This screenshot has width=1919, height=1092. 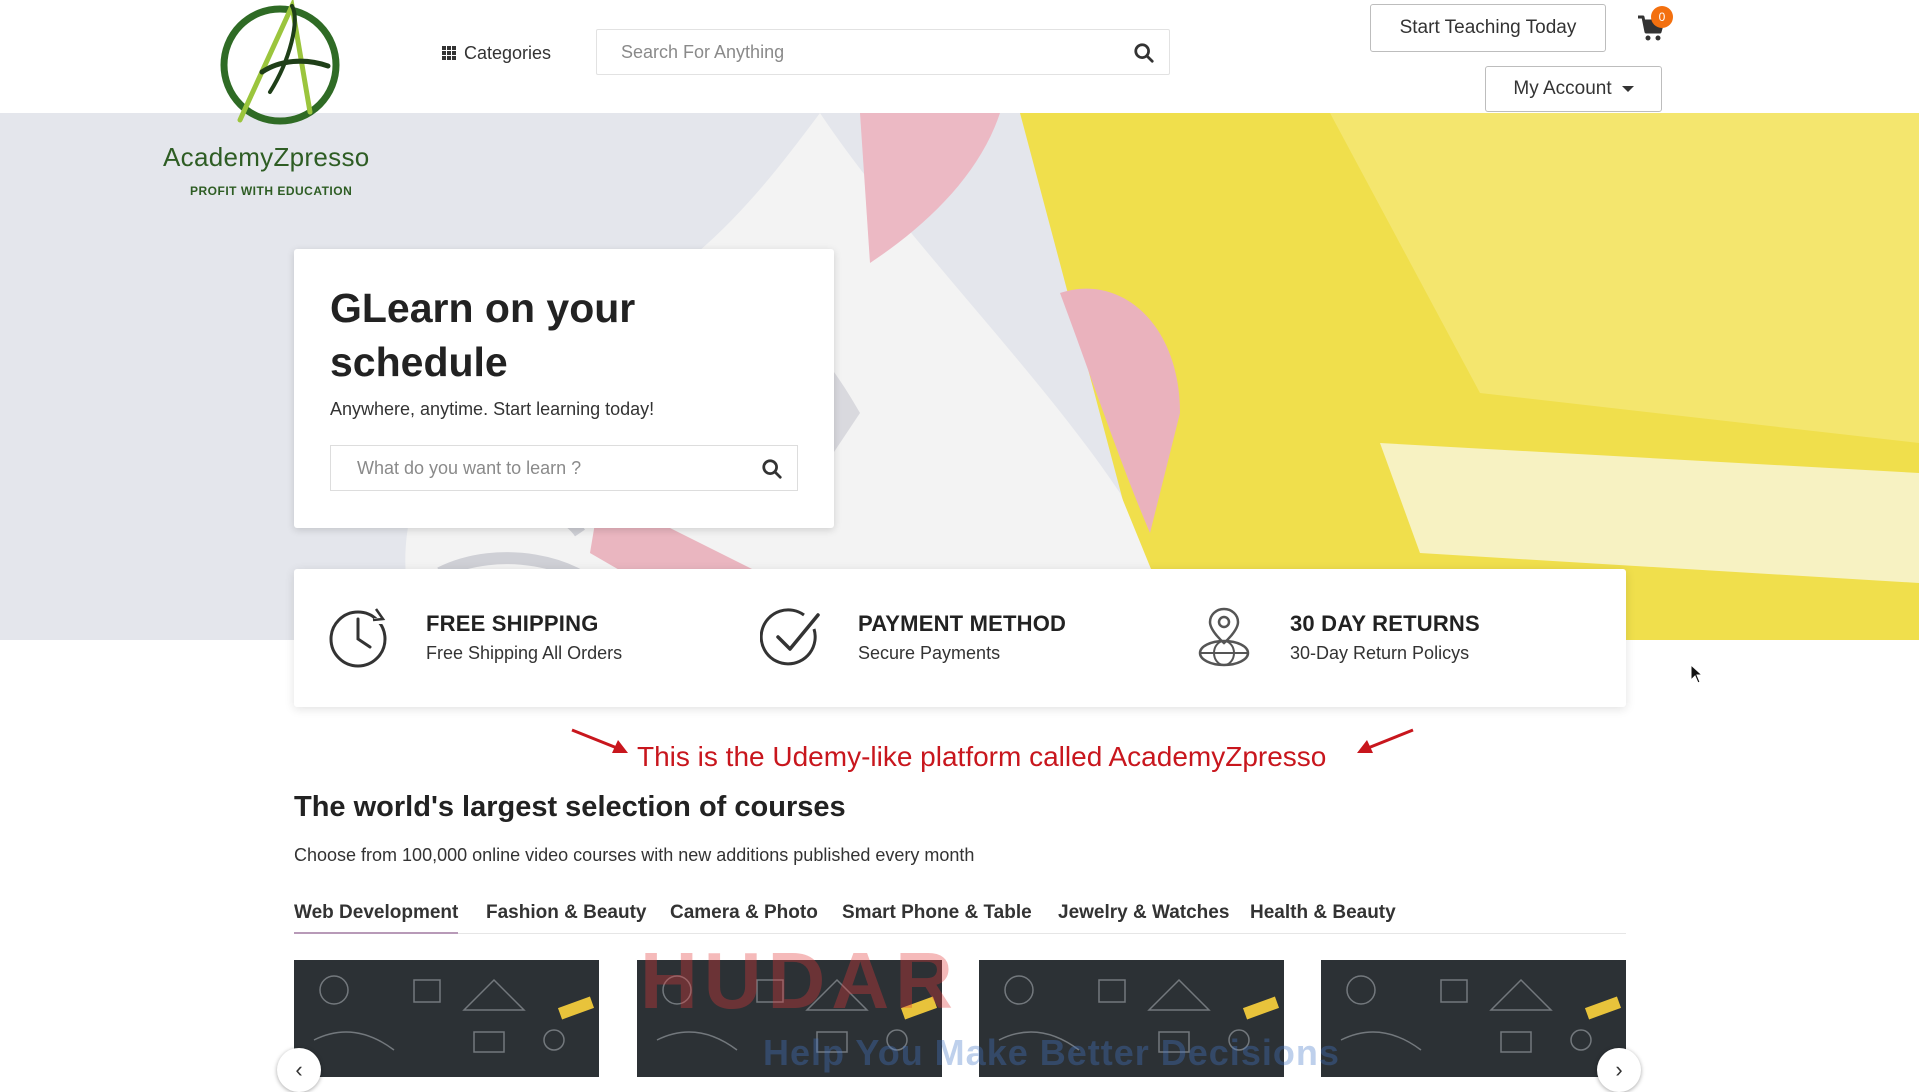 What do you see at coordinates (1562, 88) in the screenshot?
I see `my-account-label: My Account` at bounding box center [1562, 88].